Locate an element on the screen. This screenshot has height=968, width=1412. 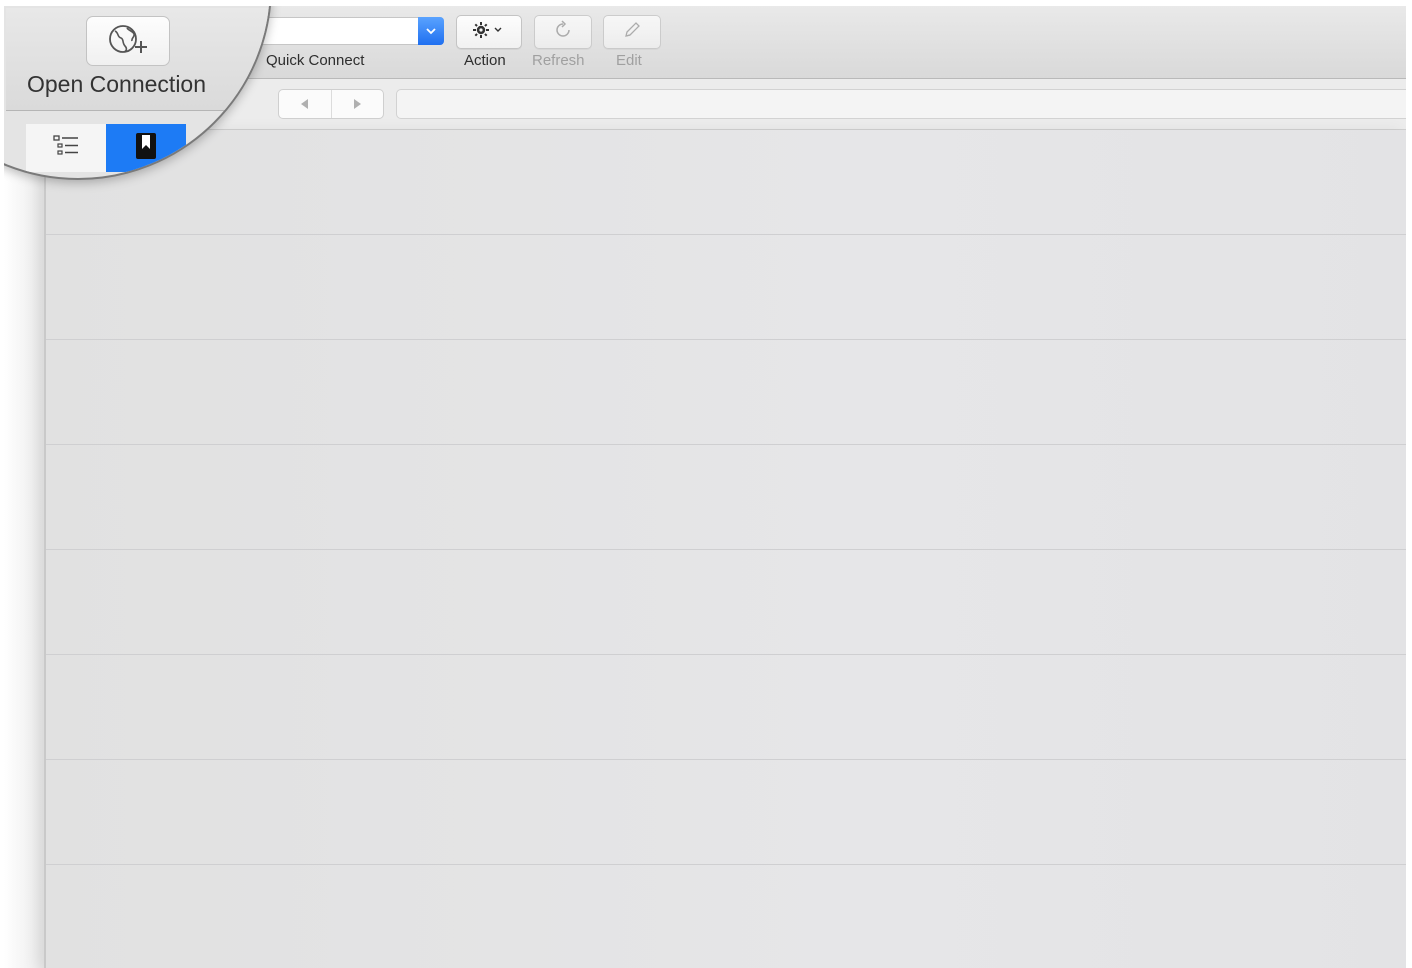
path-field is located at coordinates (901, 104).